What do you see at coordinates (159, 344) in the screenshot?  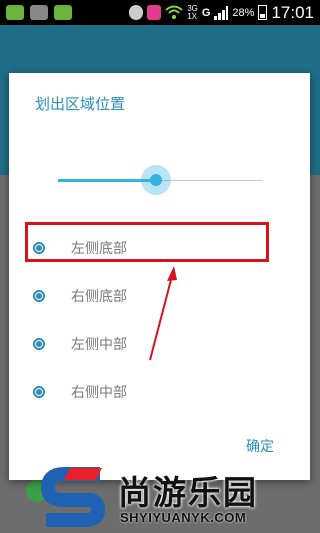 I see `option-left-middle: 左侧中部` at bounding box center [159, 344].